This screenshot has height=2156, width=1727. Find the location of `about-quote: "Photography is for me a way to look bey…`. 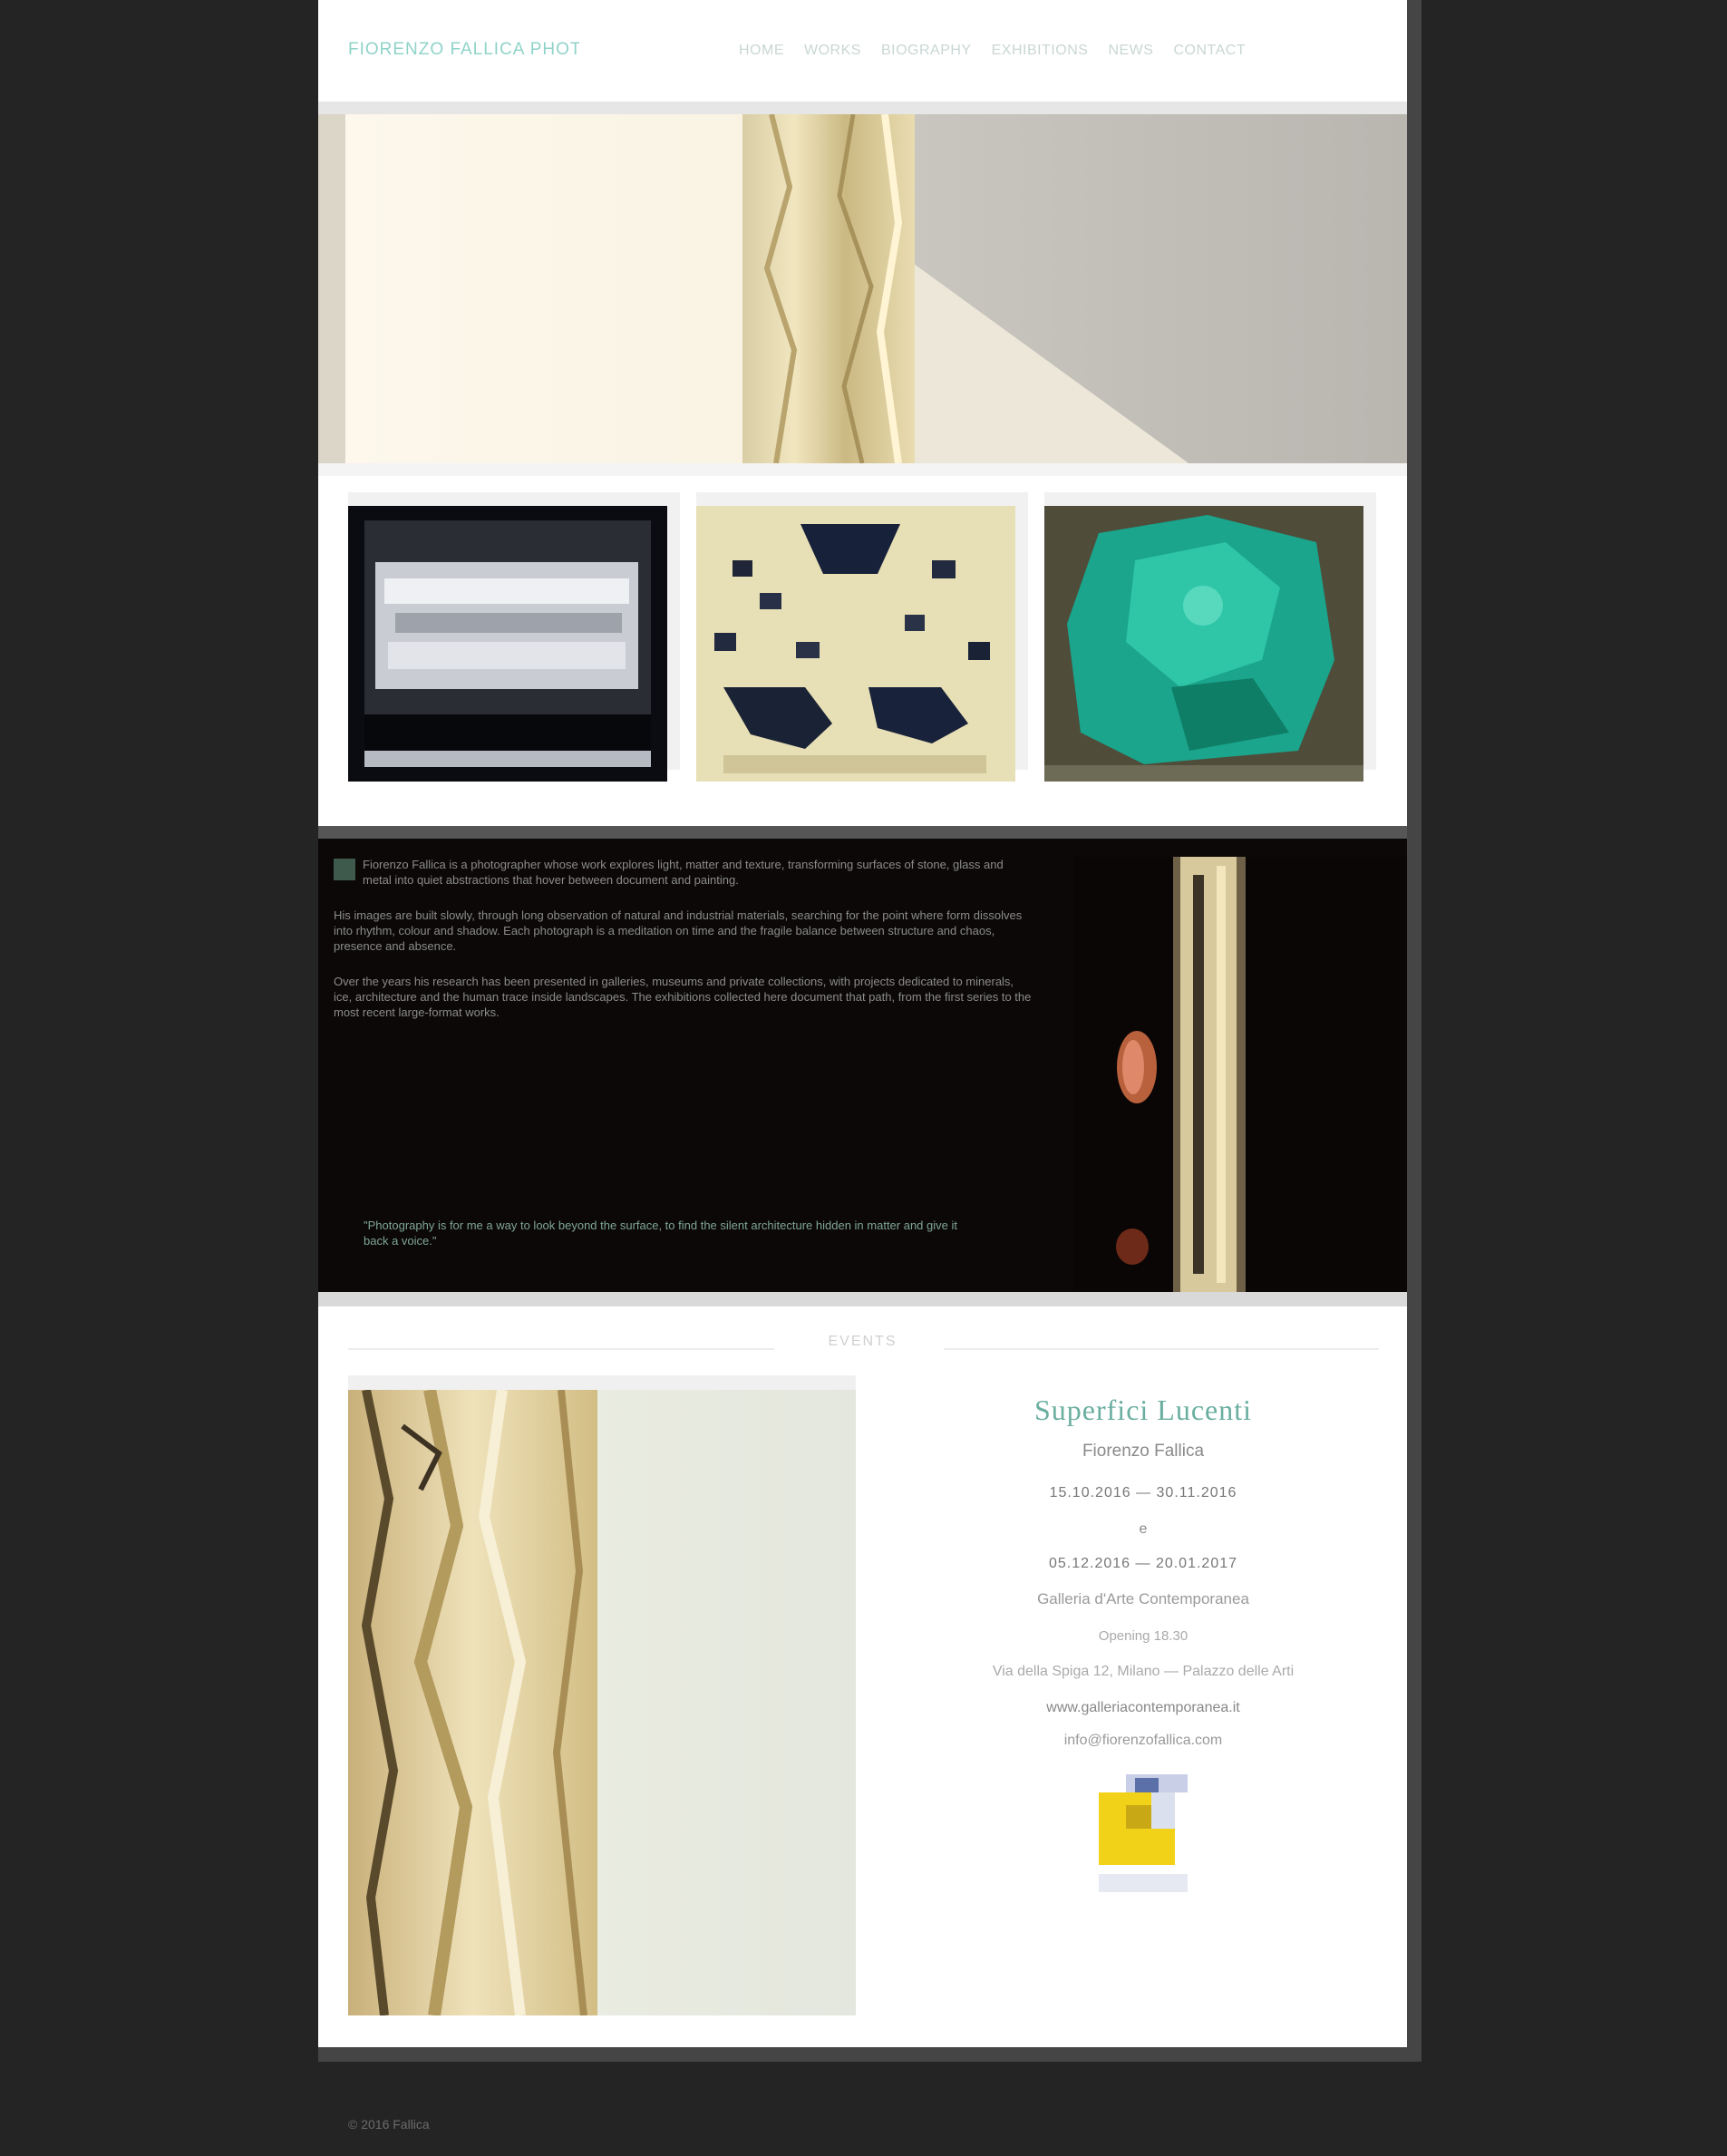

about-quote: "Photography is for me a way to look bey… is located at coordinates (660, 1233).